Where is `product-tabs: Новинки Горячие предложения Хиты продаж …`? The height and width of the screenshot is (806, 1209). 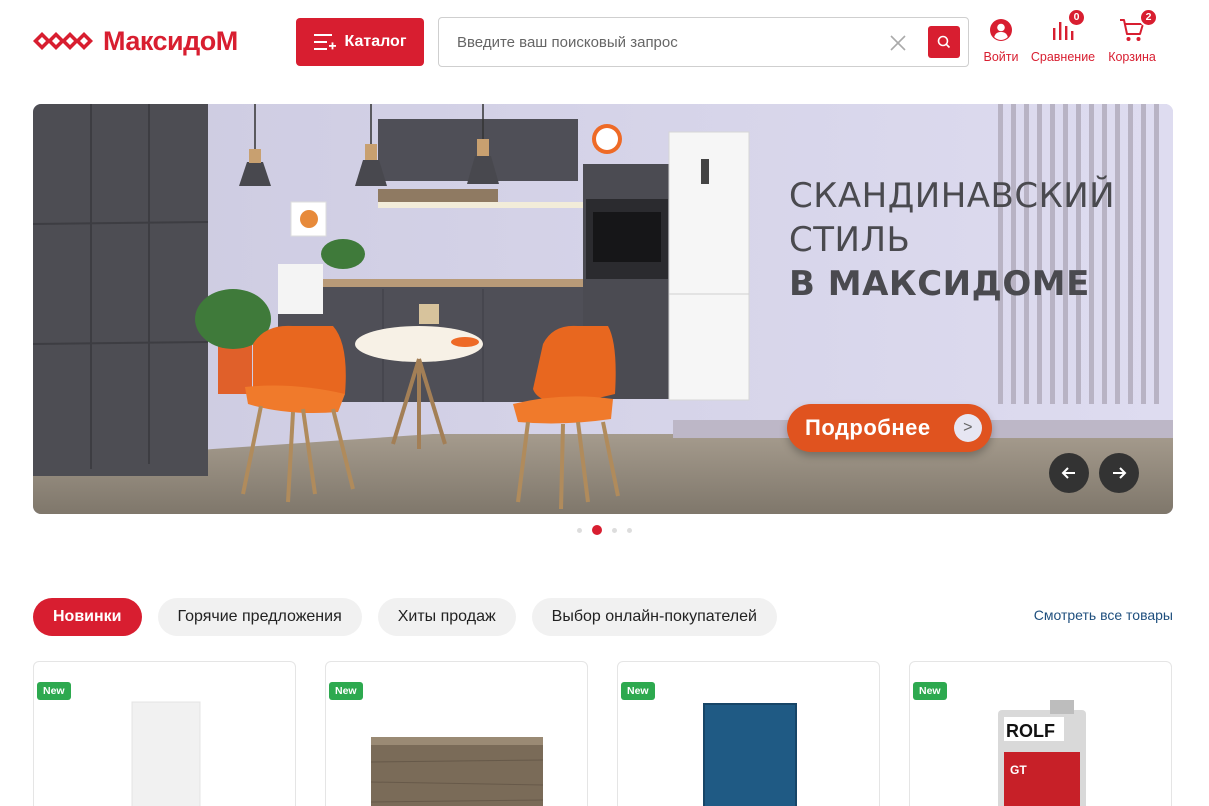 product-tabs: Новинки Горячие предложения Хиты продаж … is located at coordinates (413, 617).